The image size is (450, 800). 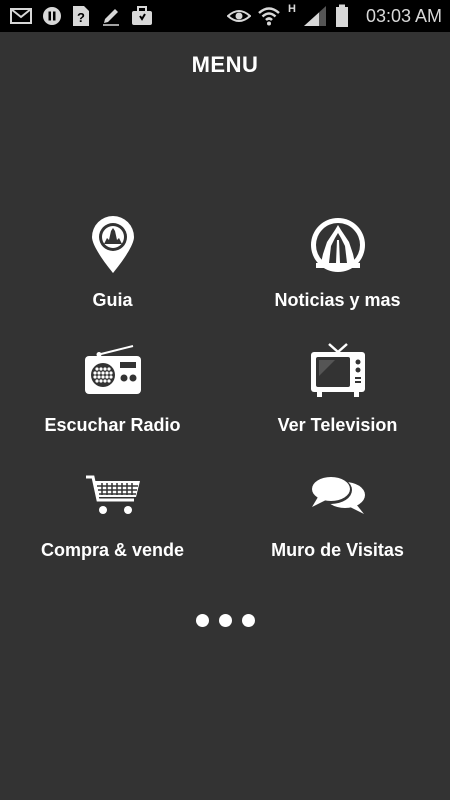 What do you see at coordinates (315, 16) in the screenshot?
I see `signal-icon` at bounding box center [315, 16].